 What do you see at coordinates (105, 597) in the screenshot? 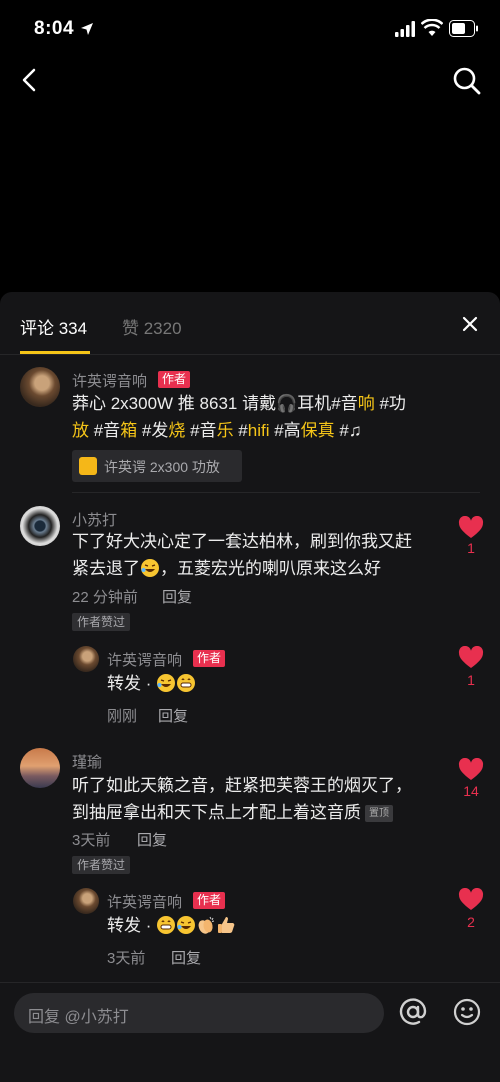
I see `comment-time: 22 分钟前` at bounding box center [105, 597].